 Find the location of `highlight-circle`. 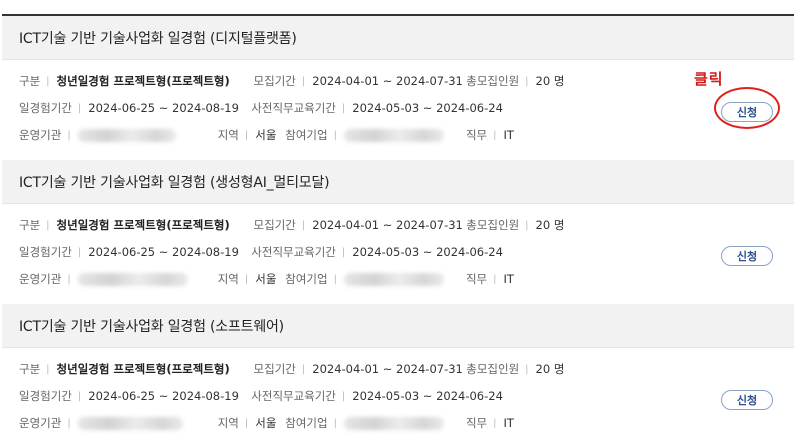

highlight-circle is located at coordinates (747, 108).